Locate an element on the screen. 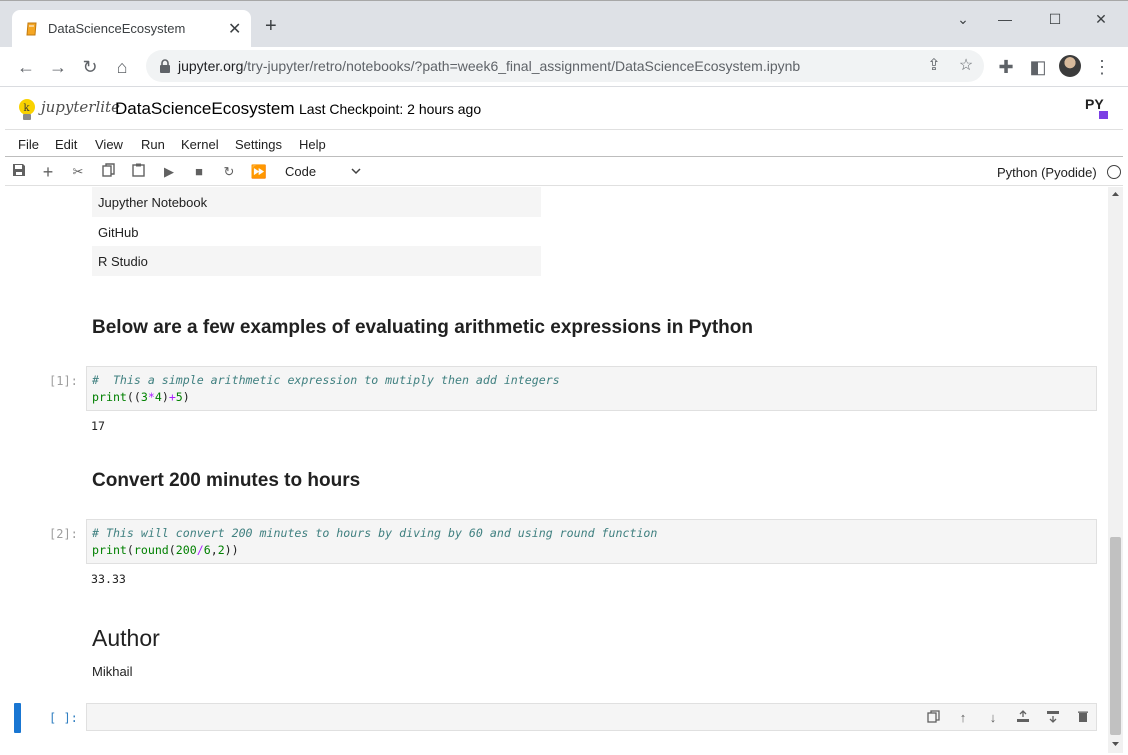 The width and height of the screenshot is (1128, 755). home-icon: ⌂ is located at coordinates (122, 67).